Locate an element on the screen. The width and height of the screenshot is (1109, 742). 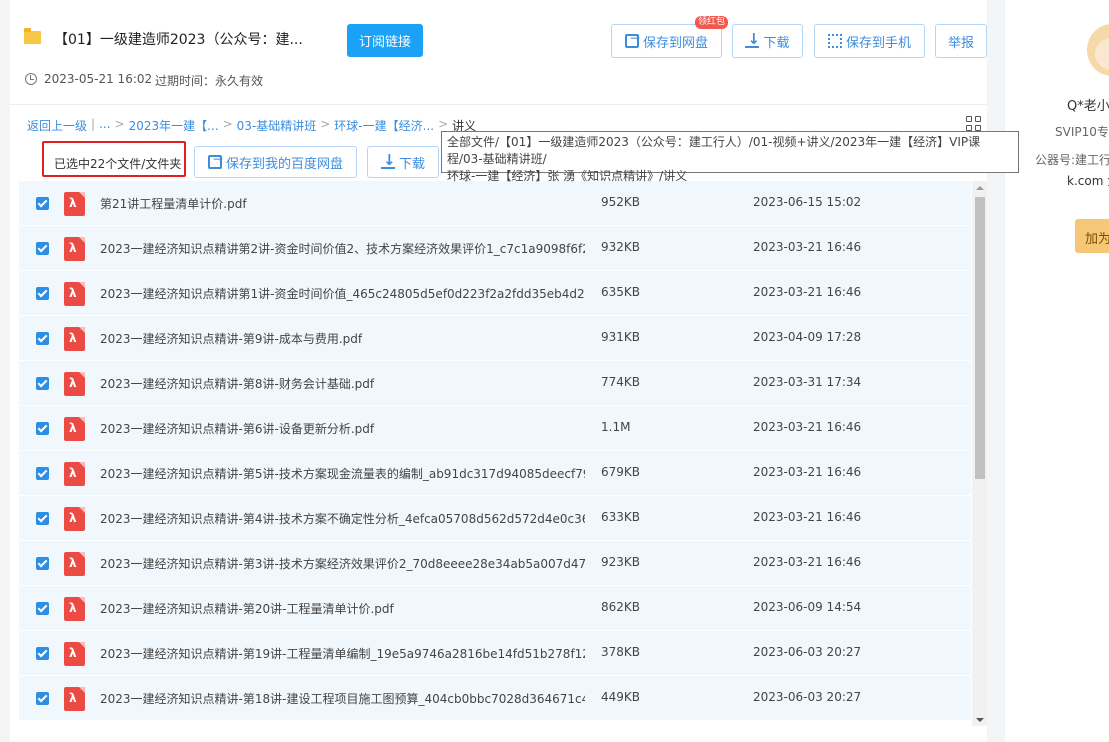
share-date: 2023-05-21 16:02 is located at coordinates (98, 79).